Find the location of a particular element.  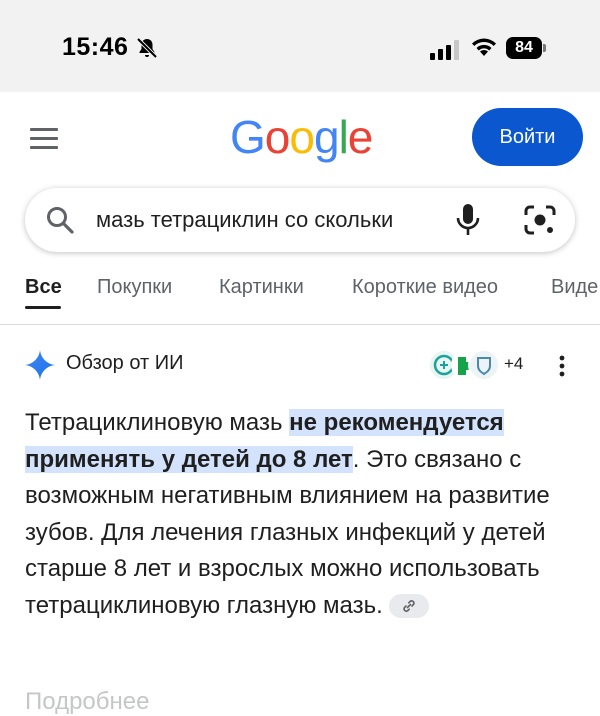

logo-letter: l is located at coordinates (343, 137).